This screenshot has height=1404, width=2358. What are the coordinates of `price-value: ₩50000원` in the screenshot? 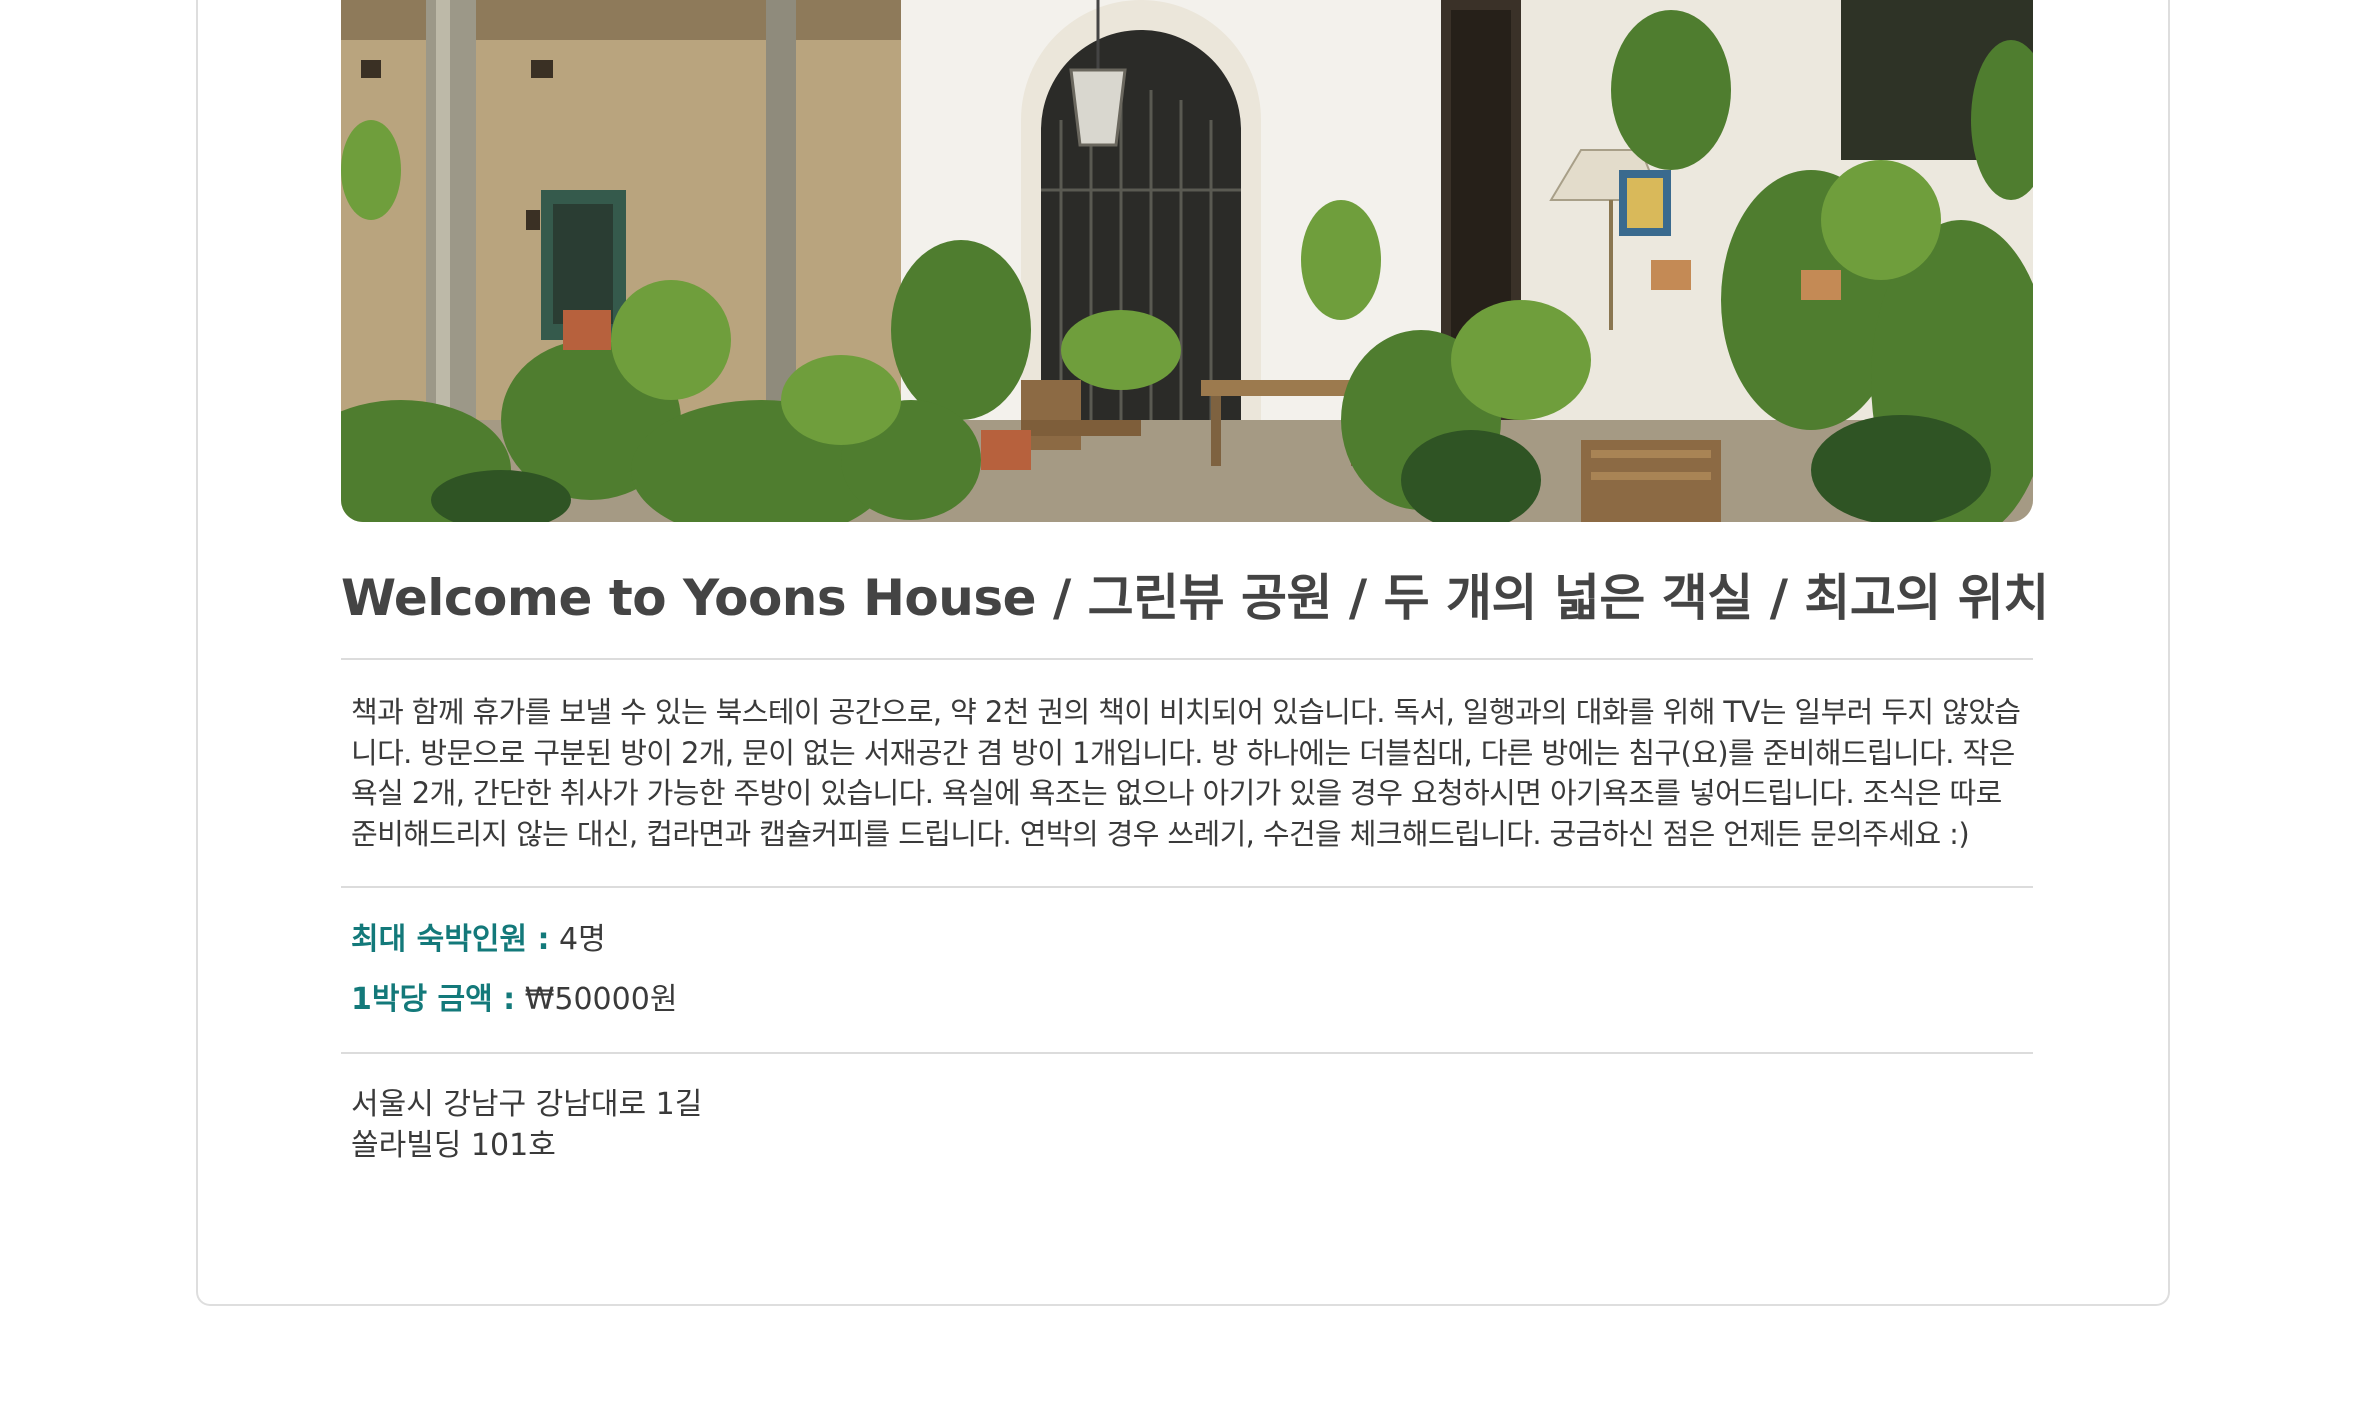 It's located at (601, 999).